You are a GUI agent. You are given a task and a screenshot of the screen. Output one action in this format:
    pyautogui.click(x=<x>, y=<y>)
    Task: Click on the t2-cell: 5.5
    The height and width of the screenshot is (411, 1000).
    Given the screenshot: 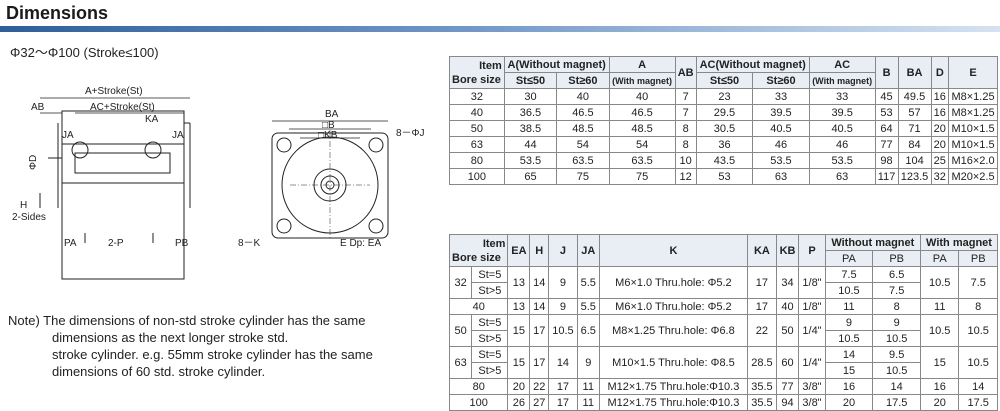 What is the action you would take?
    pyautogui.click(x=588, y=282)
    